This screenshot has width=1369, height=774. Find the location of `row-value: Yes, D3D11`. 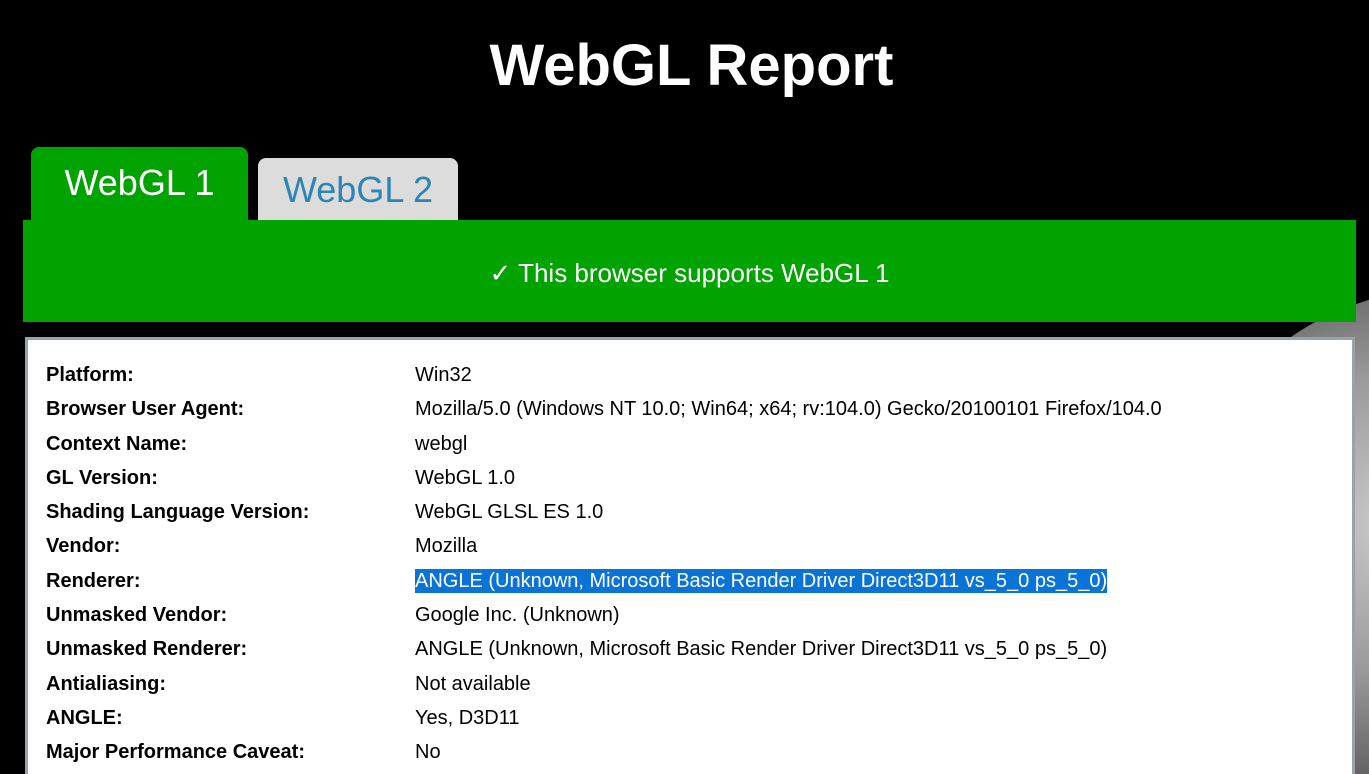

row-value: Yes, D3D11 is located at coordinates (467, 717).